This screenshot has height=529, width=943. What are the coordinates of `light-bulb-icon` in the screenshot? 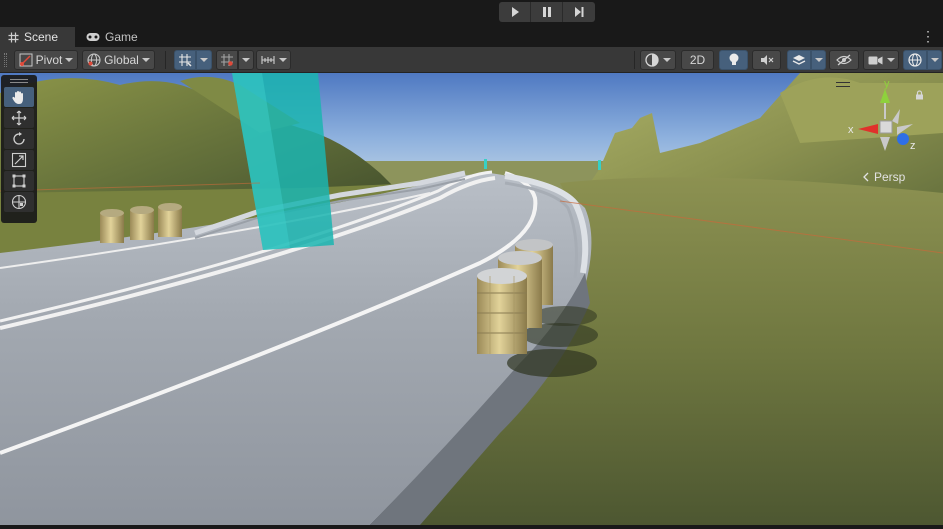 It's located at (733, 59).